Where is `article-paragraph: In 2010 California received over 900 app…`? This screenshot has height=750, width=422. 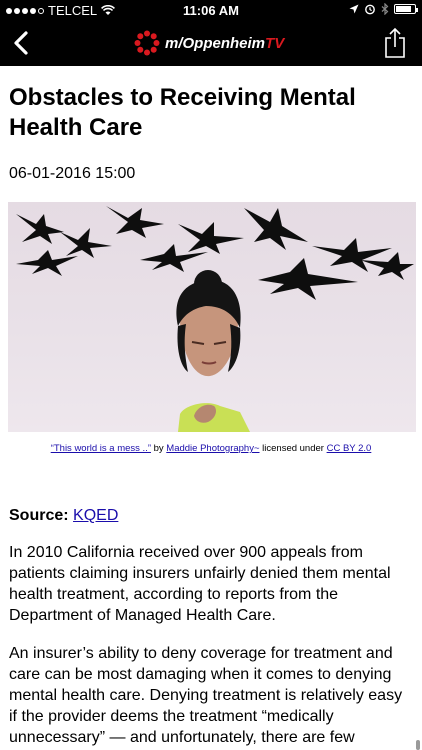
article-paragraph: In 2010 California received over 900 app… is located at coordinates (200, 584).